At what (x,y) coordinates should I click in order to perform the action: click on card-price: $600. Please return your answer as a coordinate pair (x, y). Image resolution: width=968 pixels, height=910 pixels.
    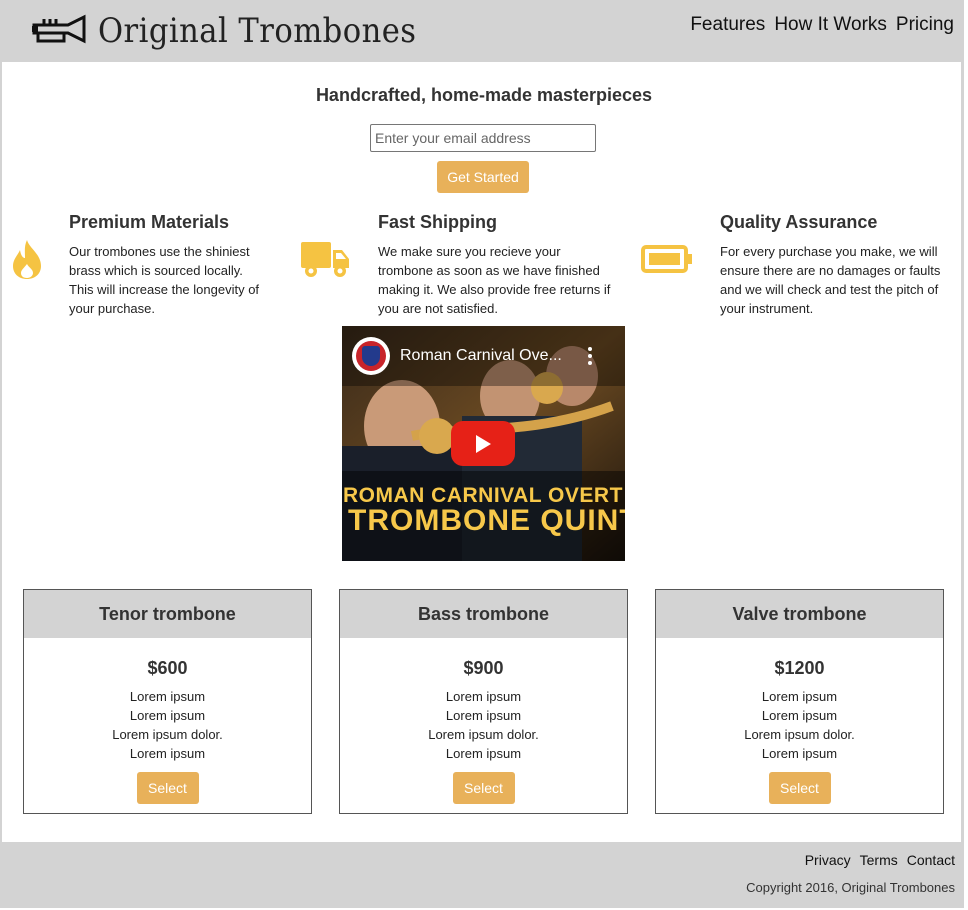
    Looking at the image, I should click on (167, 668).